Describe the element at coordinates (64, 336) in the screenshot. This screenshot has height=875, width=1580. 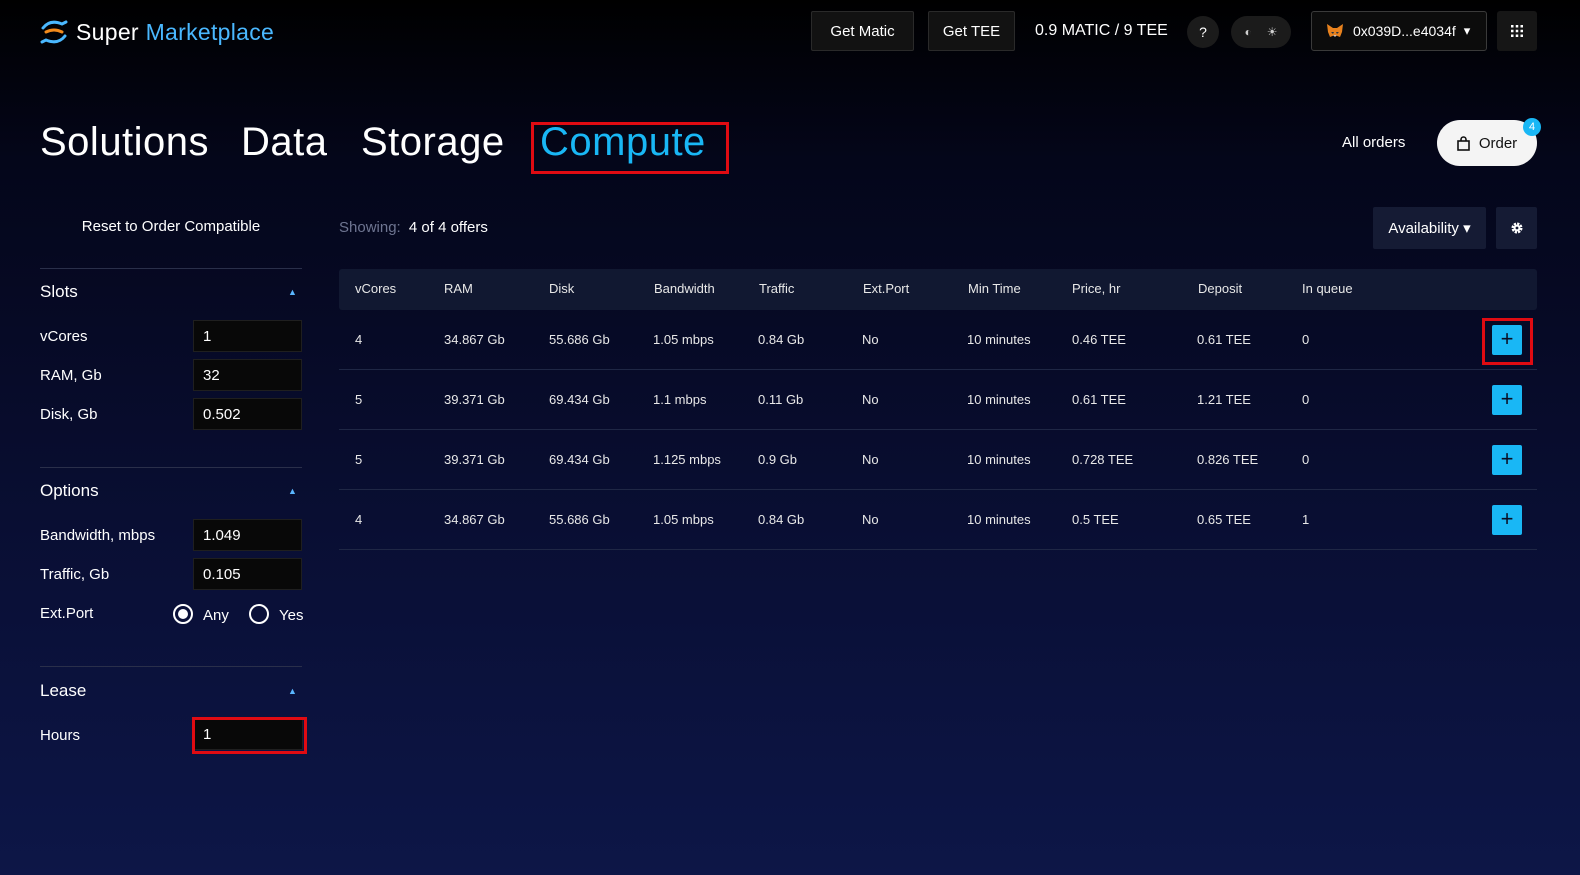
I see `vcores-label: vCores` at that location.